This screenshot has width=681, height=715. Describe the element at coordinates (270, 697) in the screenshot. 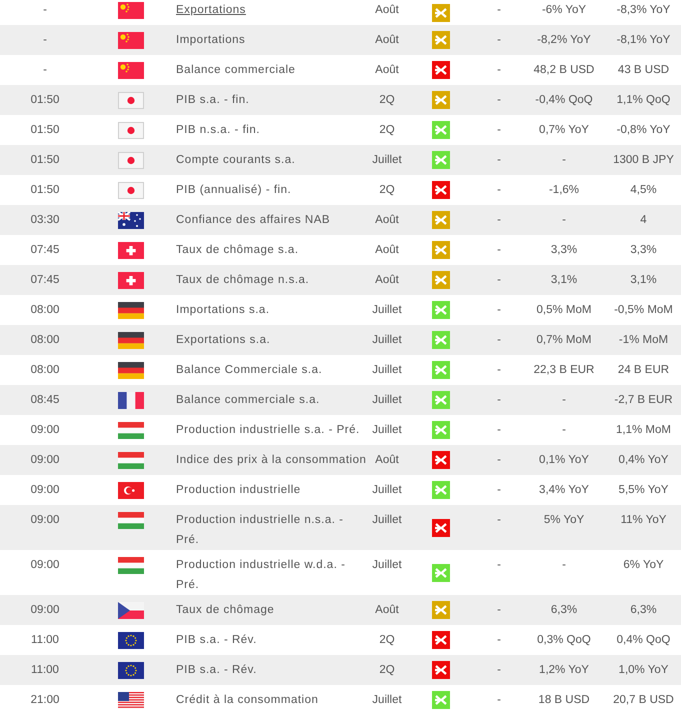

I see `event-link: Crédit à la consommation` at that location.